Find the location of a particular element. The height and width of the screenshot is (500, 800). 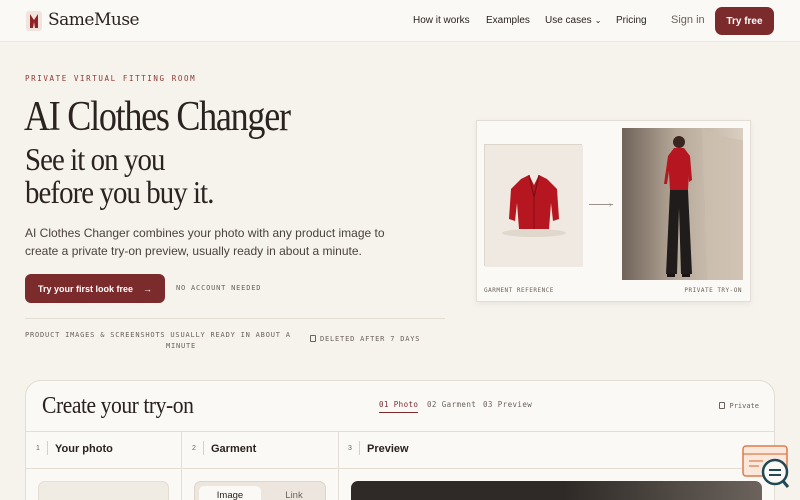

cta-label: Try your first look free is located at coordinates (85, 288).